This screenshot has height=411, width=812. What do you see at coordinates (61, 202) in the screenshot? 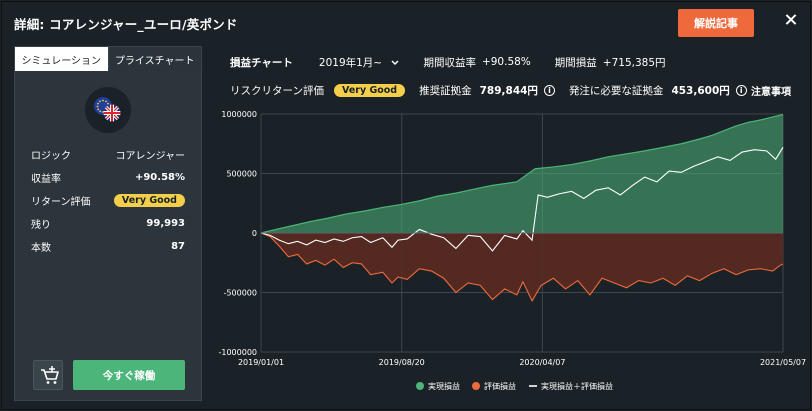
I see `stat-label: リターン評価` at bounding box center [61, 202].